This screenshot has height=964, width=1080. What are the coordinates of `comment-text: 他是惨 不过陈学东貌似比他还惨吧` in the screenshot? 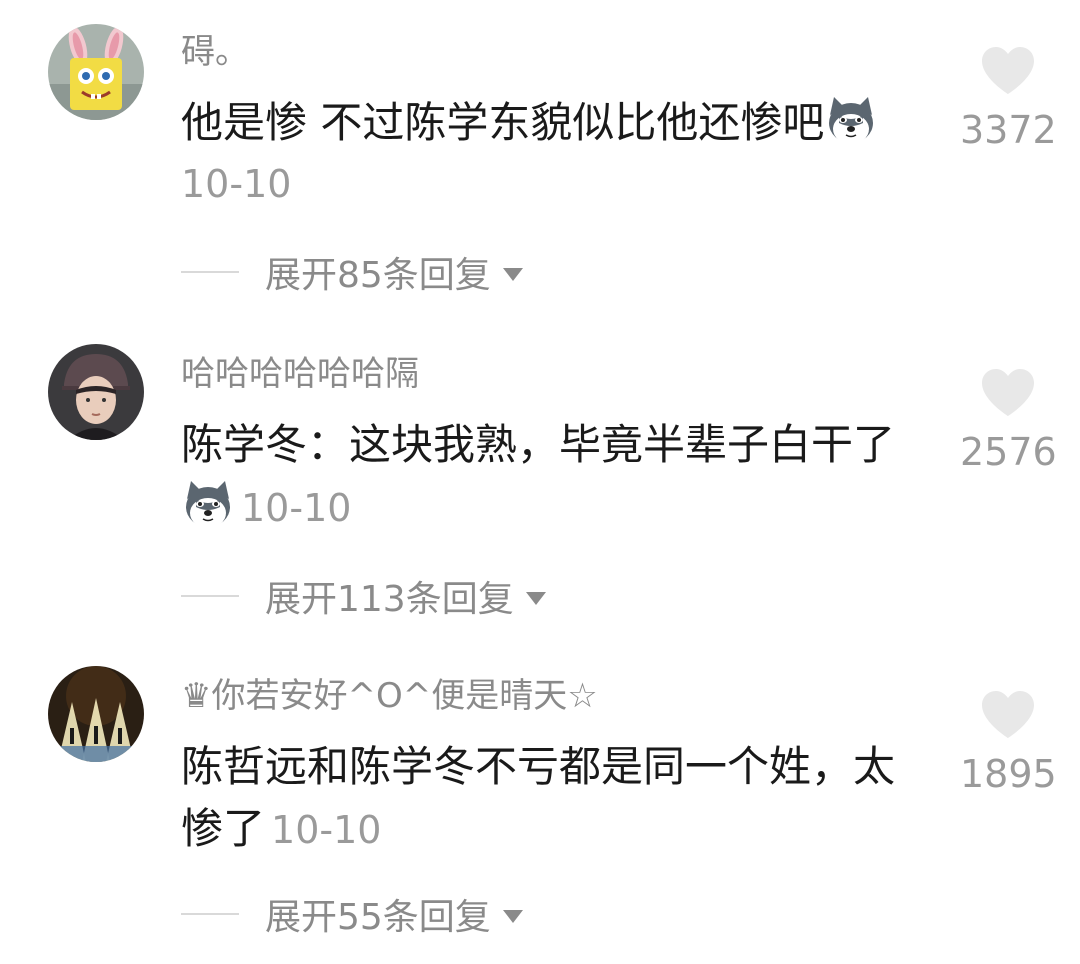 It's located at (561, 123).